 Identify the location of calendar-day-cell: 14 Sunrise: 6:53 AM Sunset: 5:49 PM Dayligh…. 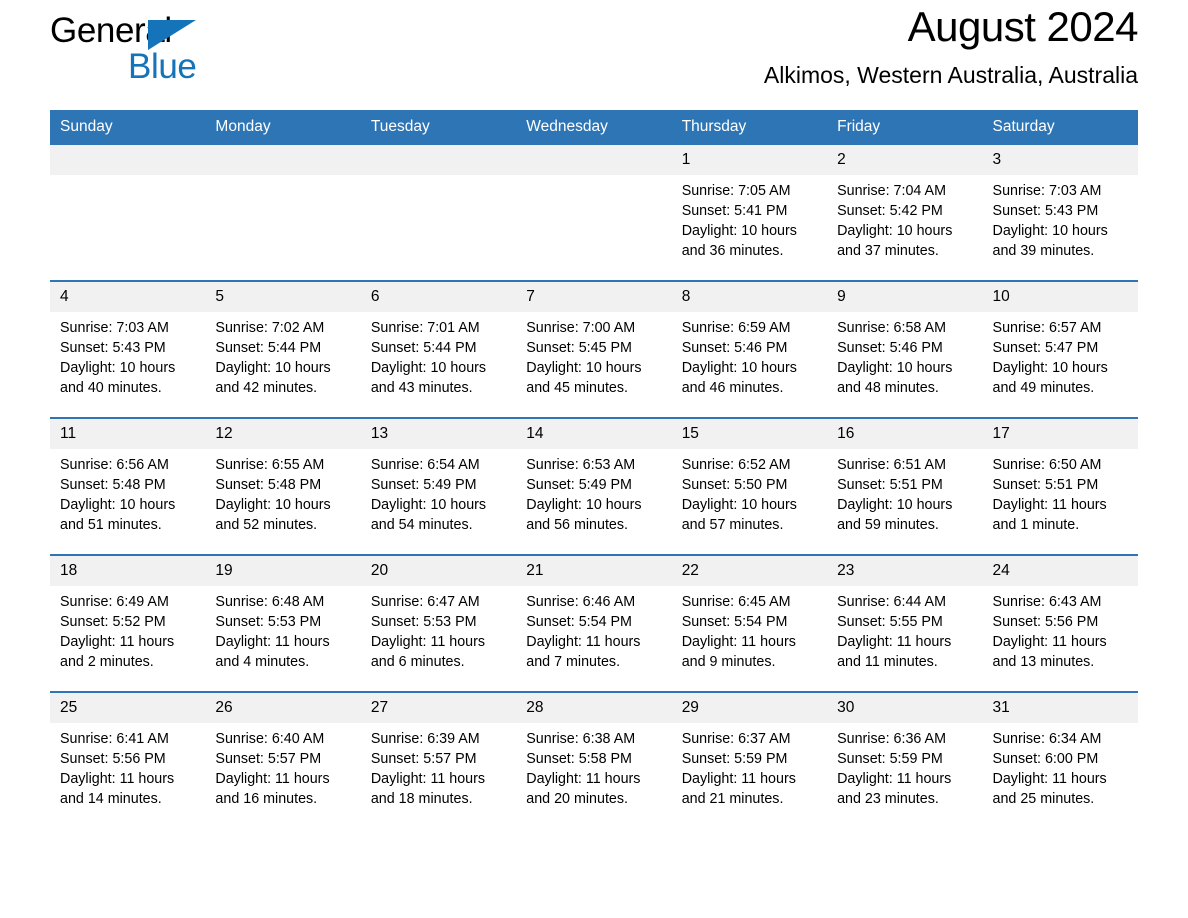
(594, 486).